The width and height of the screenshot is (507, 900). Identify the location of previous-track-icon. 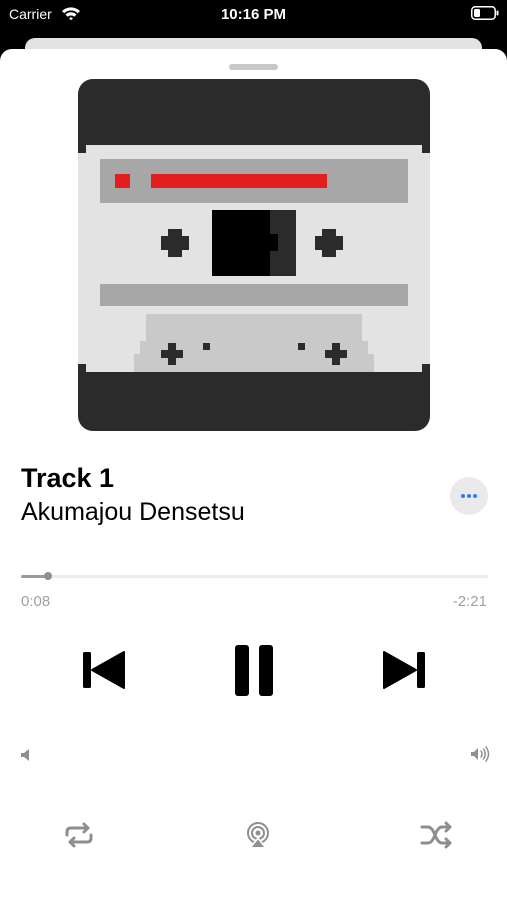
(104, 670).